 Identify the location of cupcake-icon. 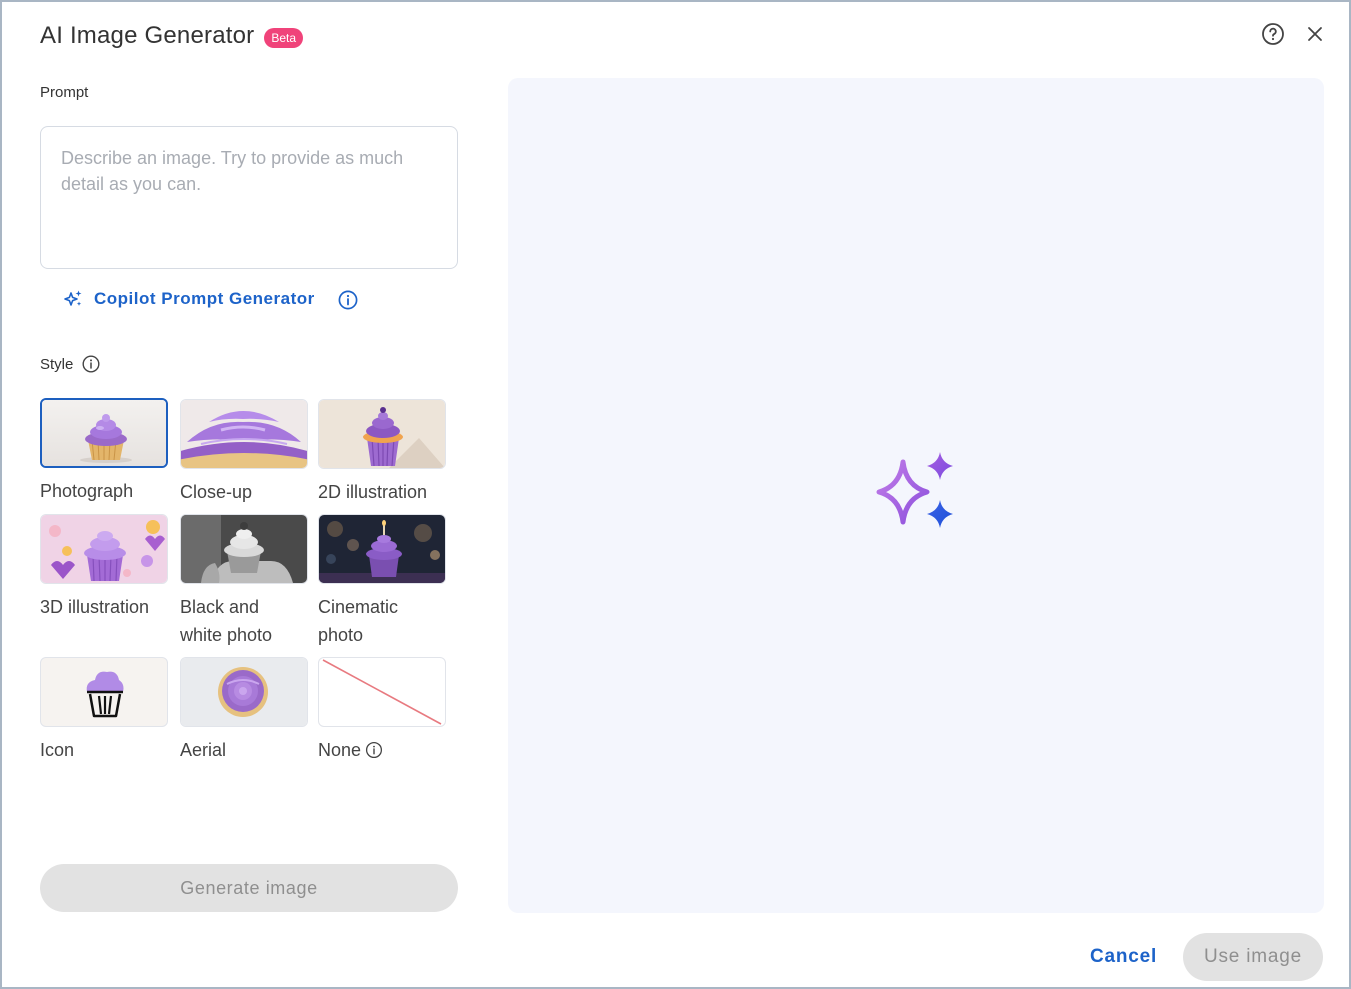
(105, 694).